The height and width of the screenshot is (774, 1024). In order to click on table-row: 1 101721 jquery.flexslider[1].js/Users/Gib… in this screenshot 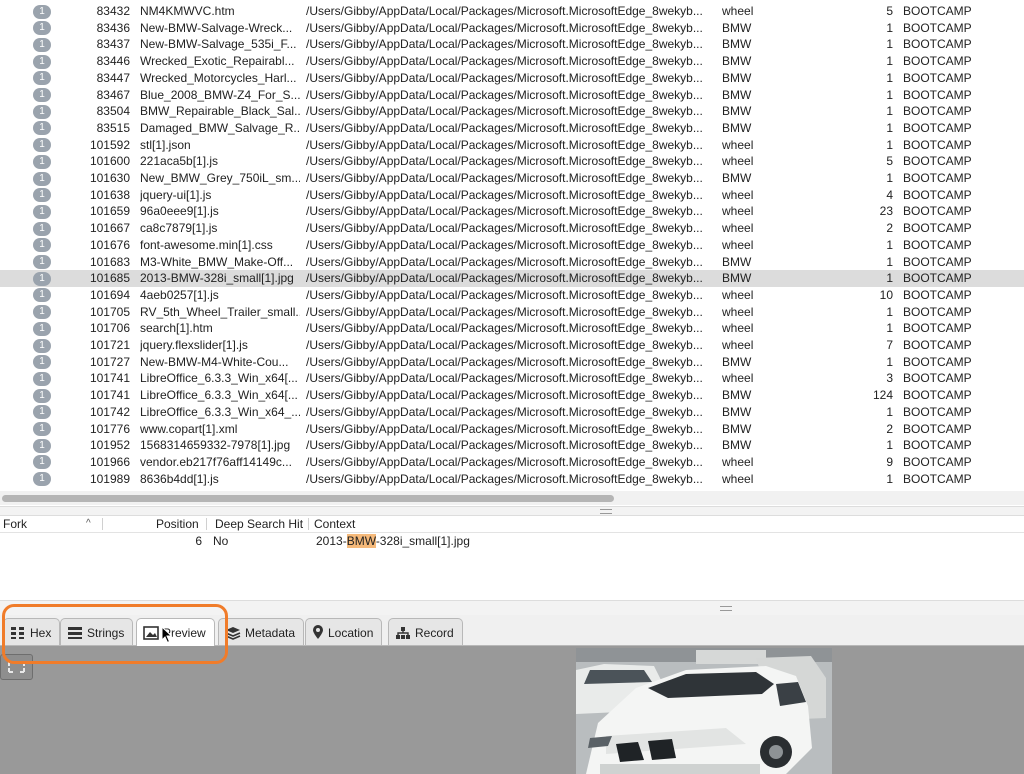, I will do `click(512, 345)`.